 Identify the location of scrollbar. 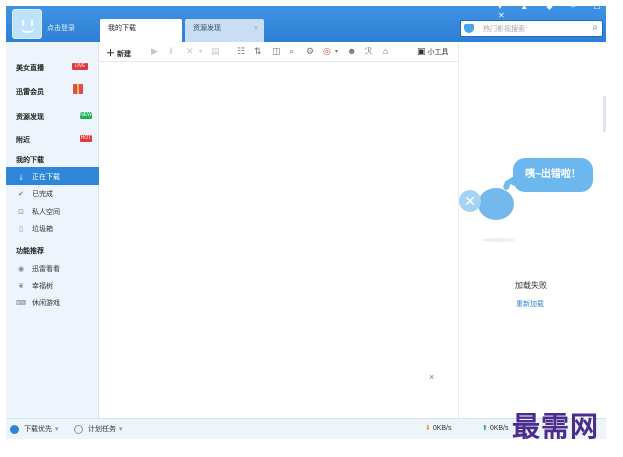
(604, 114).